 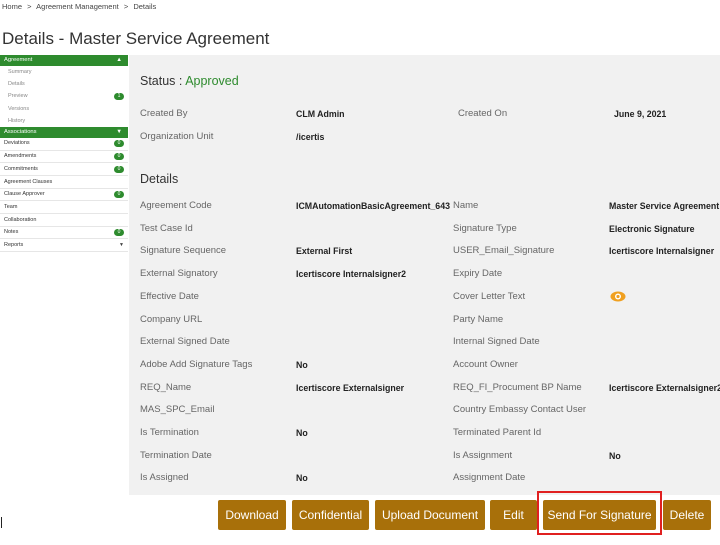 I want to click on sidebar-header-label: Associations, so click(x=20, y=131).